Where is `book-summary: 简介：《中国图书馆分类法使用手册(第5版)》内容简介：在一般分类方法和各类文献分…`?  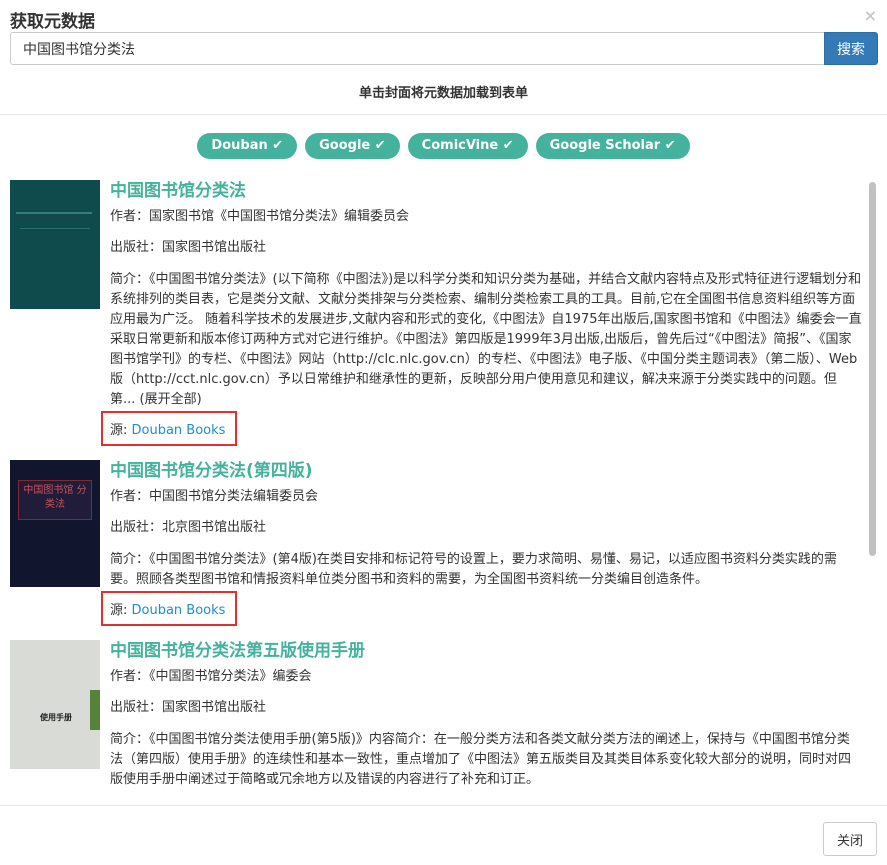
book-summary: 简介：《中国图书馆分类法使用手册(第5版)》内容简介：在一般分类方法和各类文献分… is located at coordinates (481, 759).